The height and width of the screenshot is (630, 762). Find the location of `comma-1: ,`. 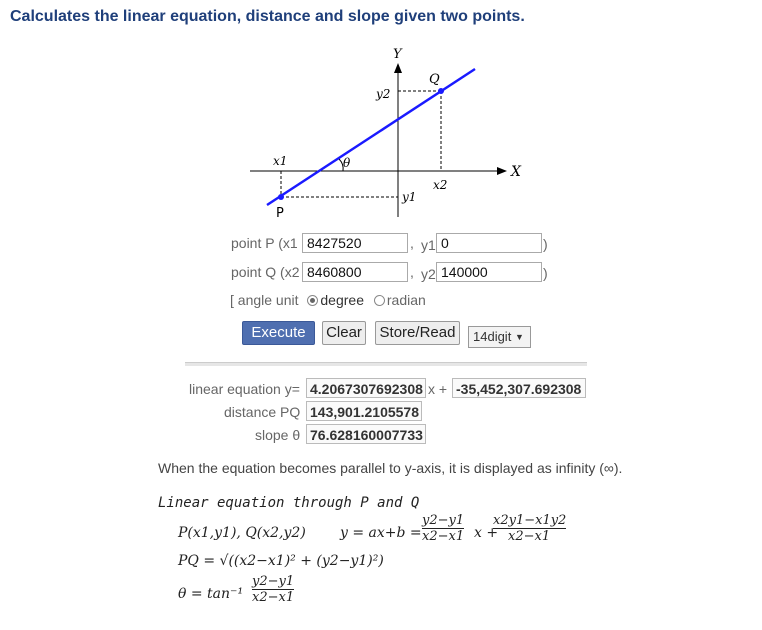

comma-1: , is located at coordinates (412, 243).